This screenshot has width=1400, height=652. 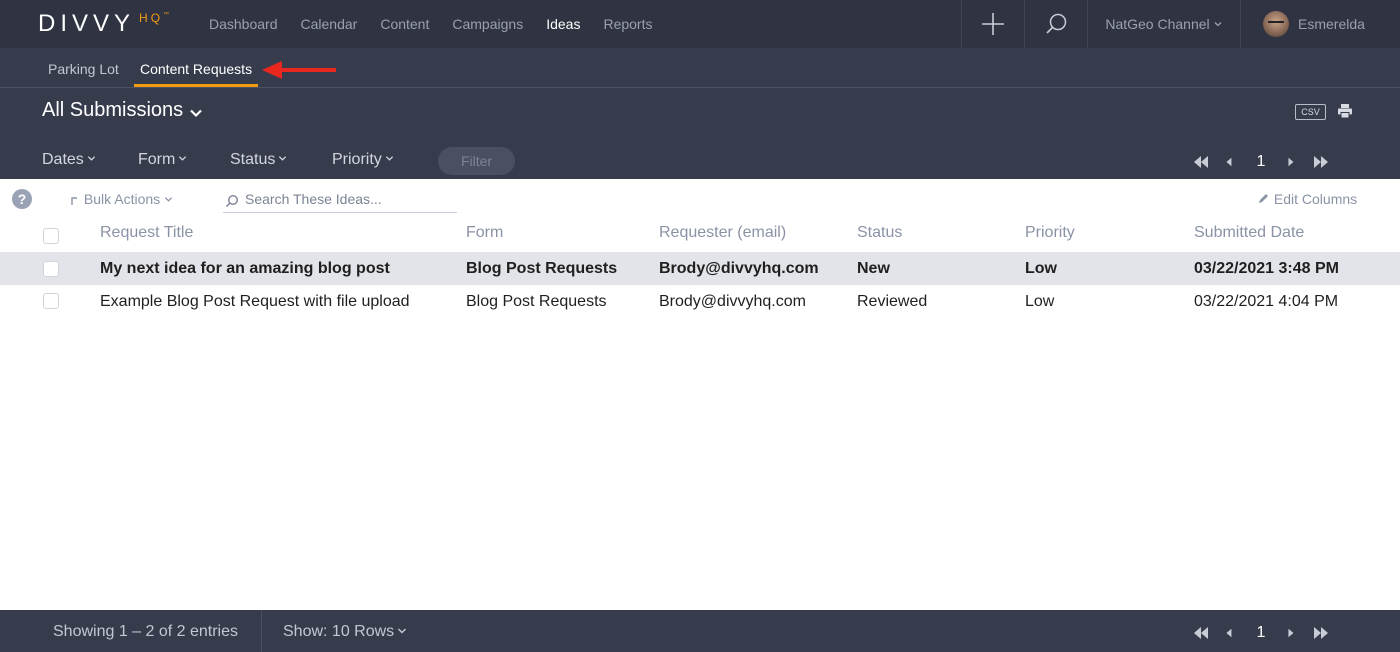 What do you see at coordinates (892, 301) in the screenshot?
I see `cell-status: Reviewed` at bounding box center [892, 301].